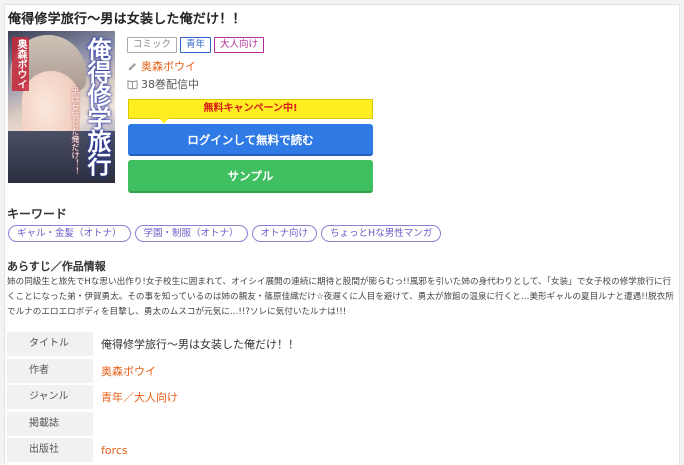 The width and height of the screenshot is (684, 465). I want to click on sample-button: サンプル, so click(250, 176).